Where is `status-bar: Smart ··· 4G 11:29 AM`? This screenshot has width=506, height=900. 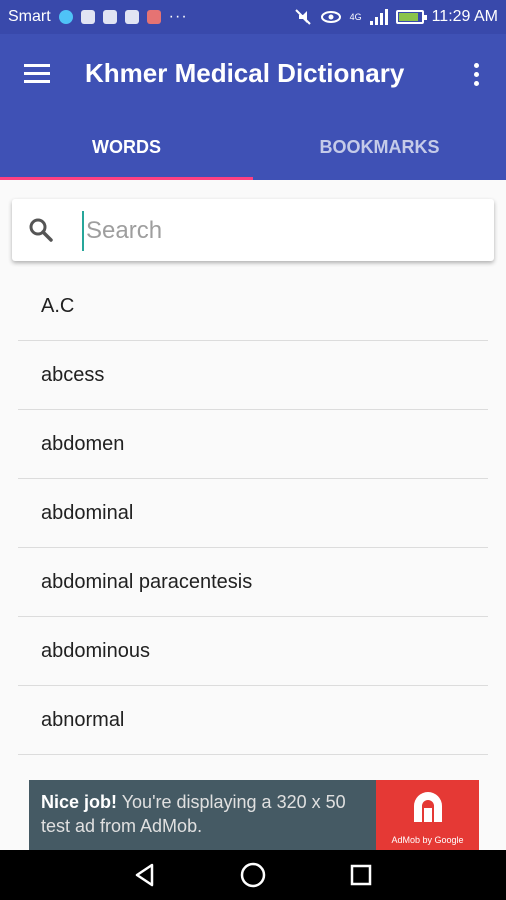
status-bar: Smart ··· 4G 11:29 AM is located at coordinates (253, 17).